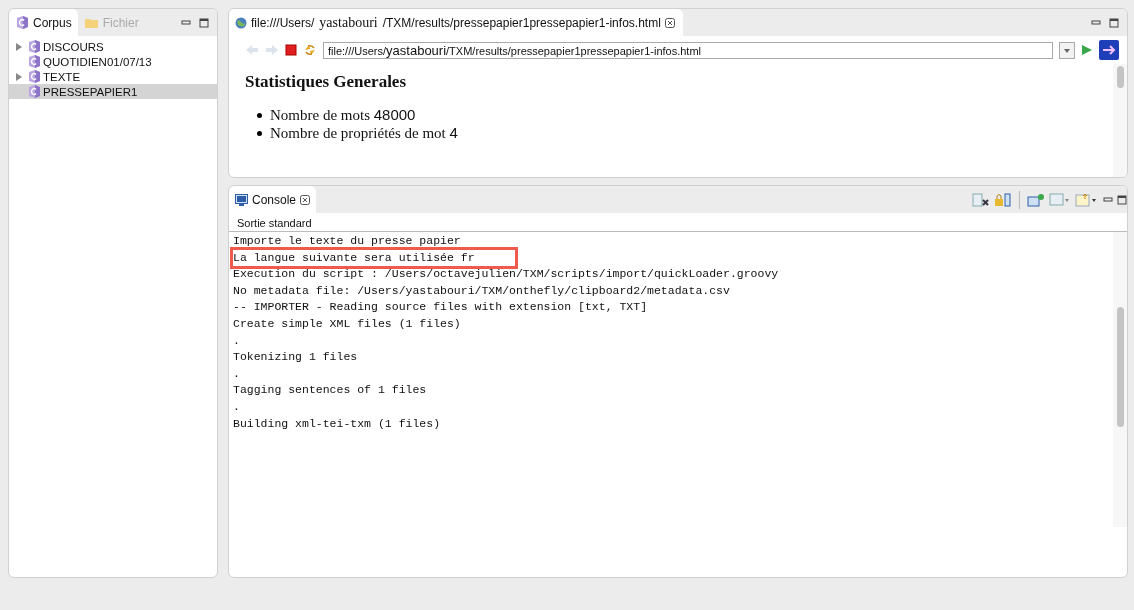 This screenshot has height=610, width=1134. I want to click on tree-item: DISCOURS, so click(113, 46).